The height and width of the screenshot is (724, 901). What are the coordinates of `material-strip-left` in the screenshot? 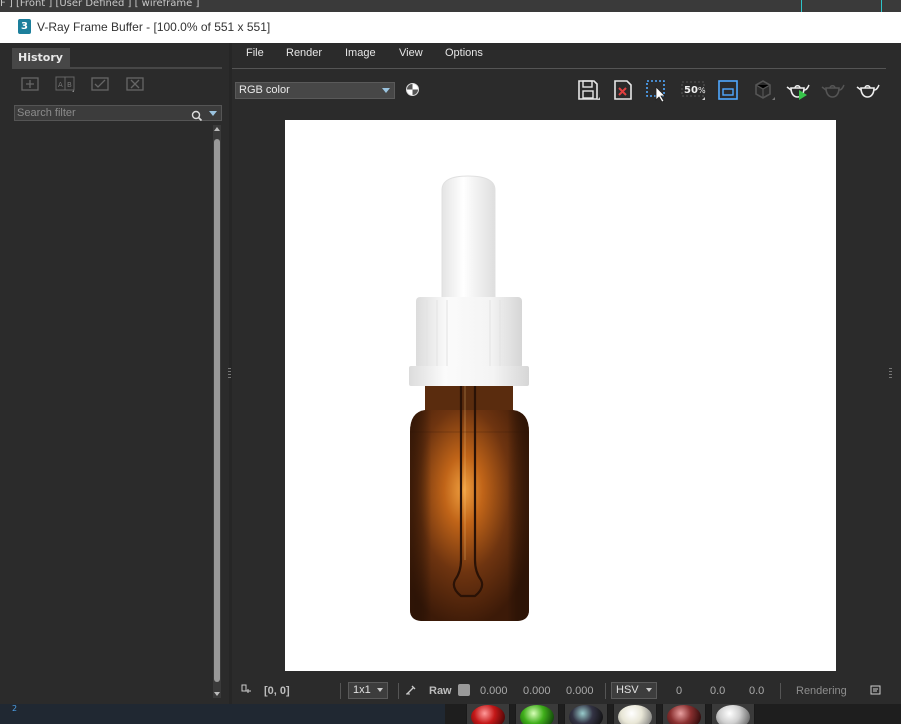 It's located at (222, 714).